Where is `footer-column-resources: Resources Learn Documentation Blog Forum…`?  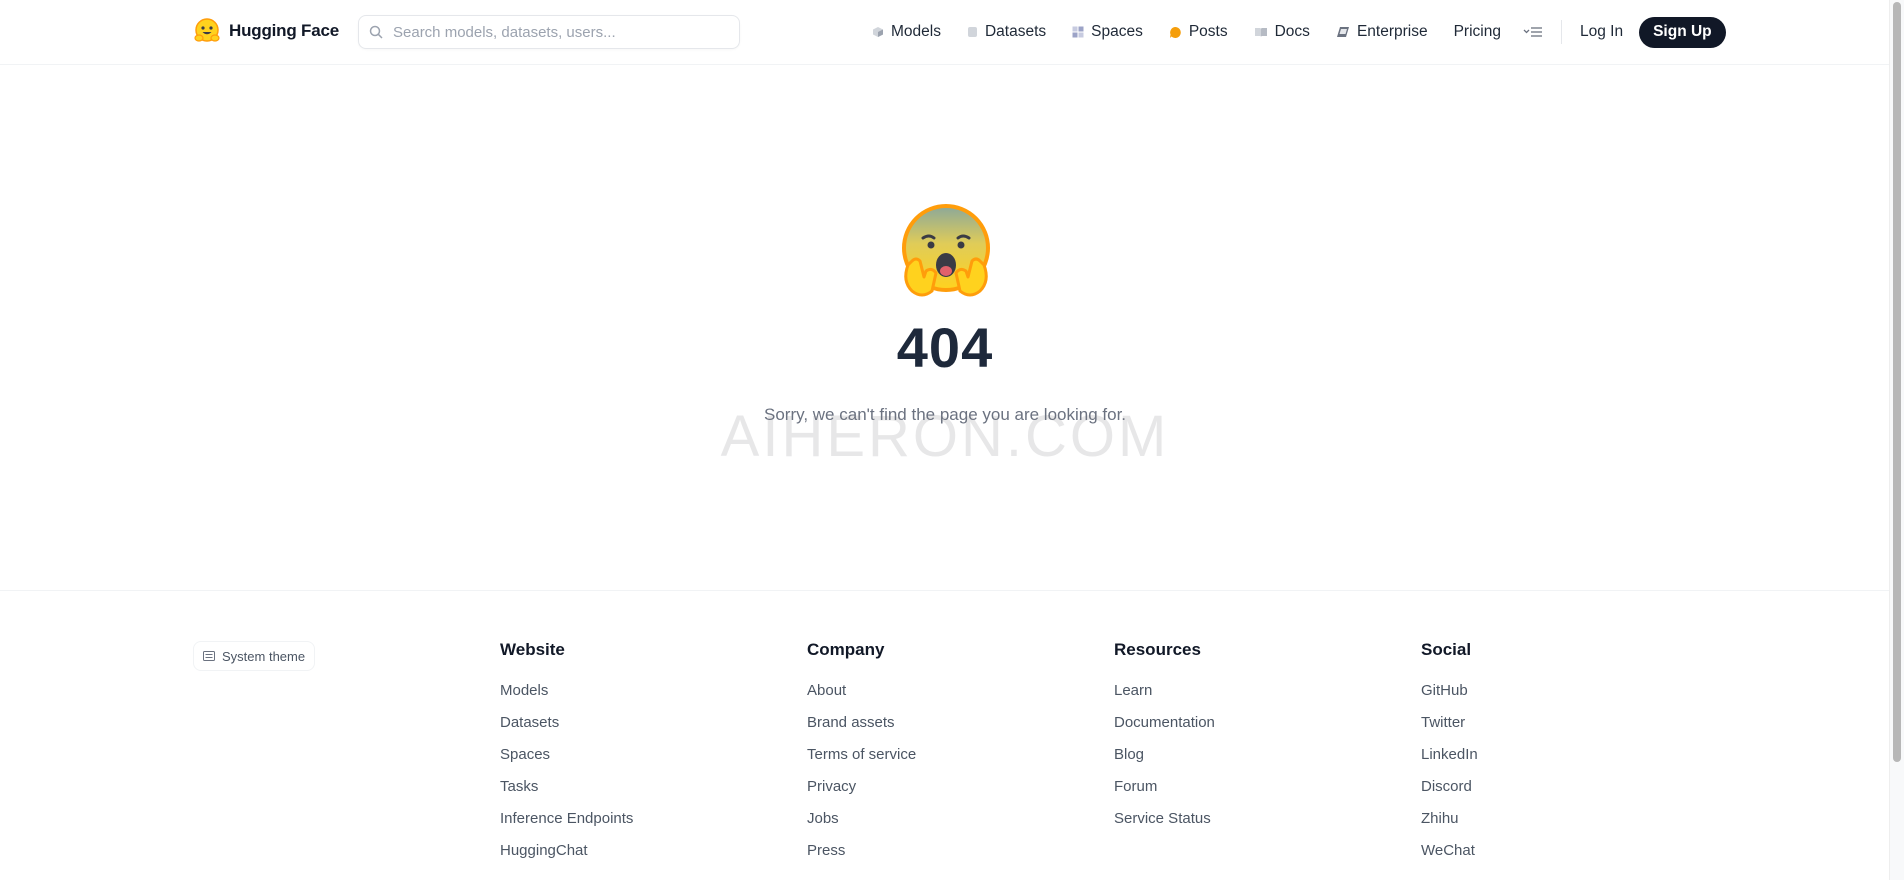 footer-column-resources: Resources Learn Documentation Blog Forum… is located at coordinates (1164, 741).